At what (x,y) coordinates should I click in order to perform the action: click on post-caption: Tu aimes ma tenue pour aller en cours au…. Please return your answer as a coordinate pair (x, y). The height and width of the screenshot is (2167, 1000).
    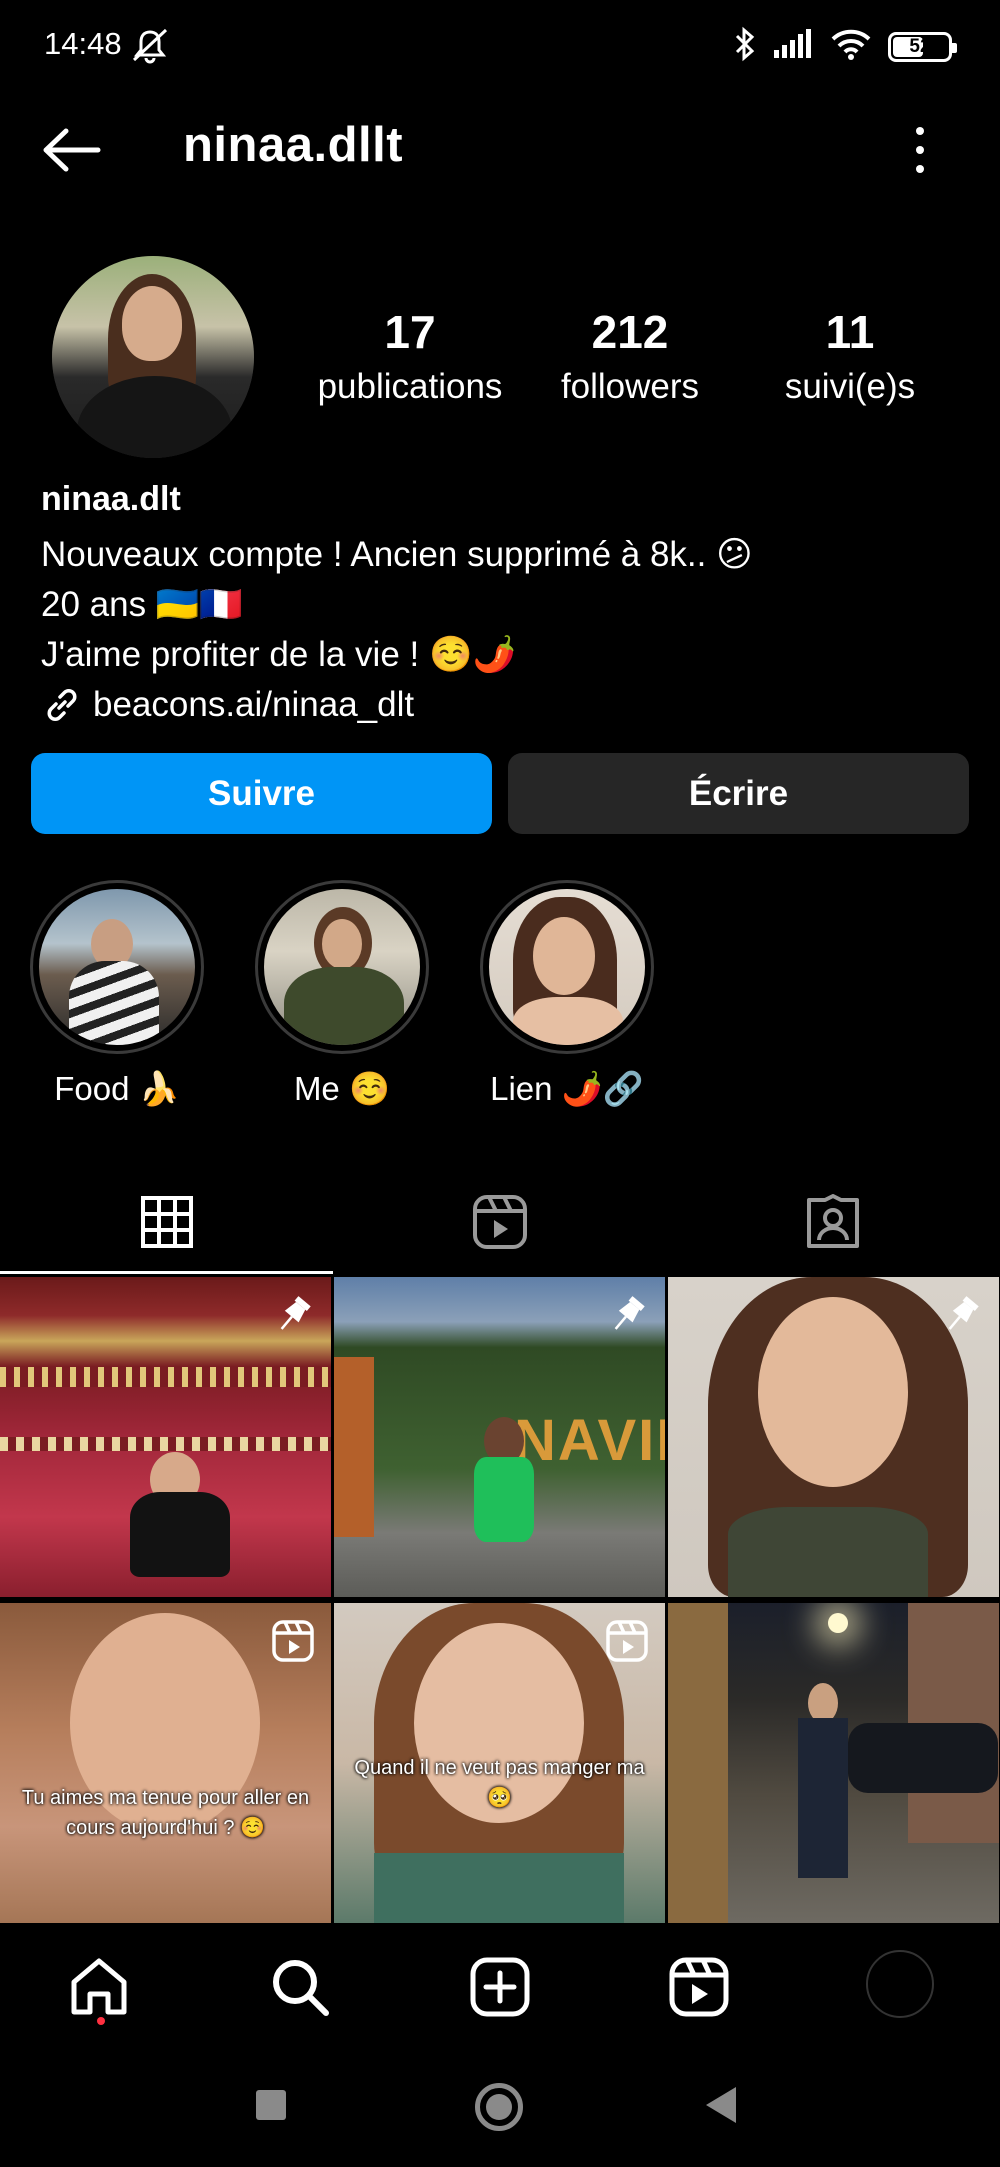
    Looking at the image, I should click on (165, 1813).